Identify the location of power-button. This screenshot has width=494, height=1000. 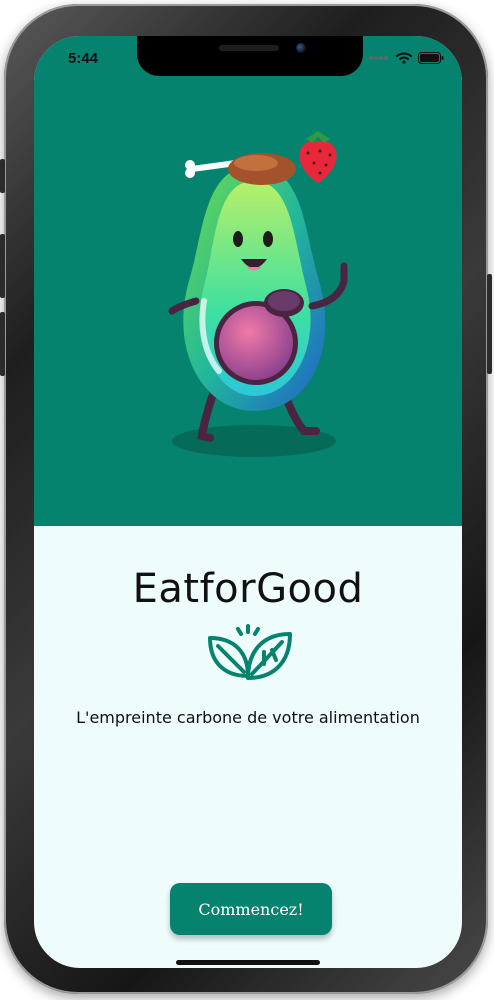
(489, 324).